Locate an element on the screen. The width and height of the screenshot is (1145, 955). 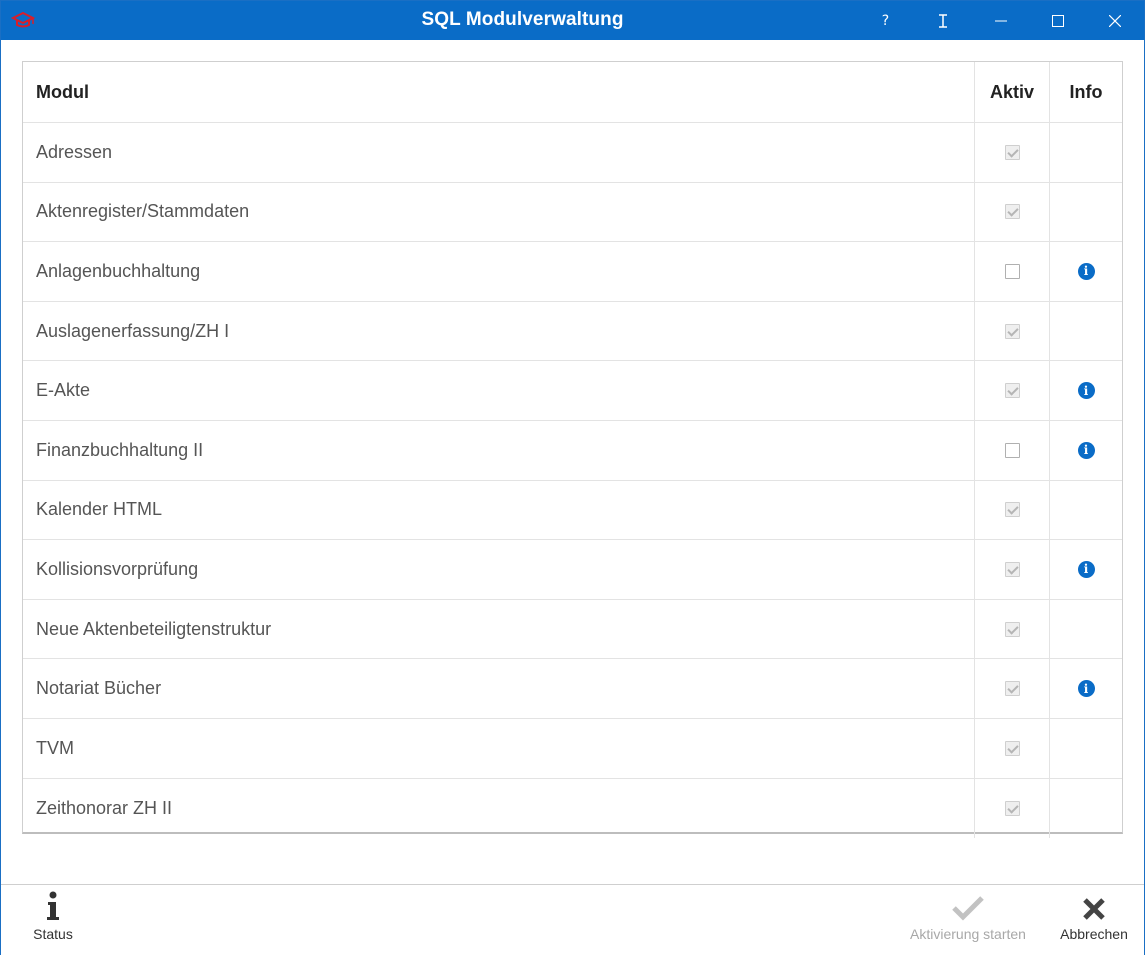
table-row: Notariat Bücher i is located at coordinates (572, 689).